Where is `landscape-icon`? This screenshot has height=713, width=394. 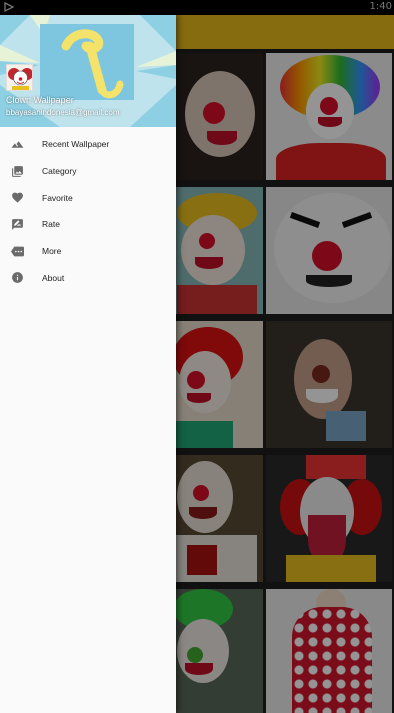 landscape-icon is located at coordinates (17, 144).